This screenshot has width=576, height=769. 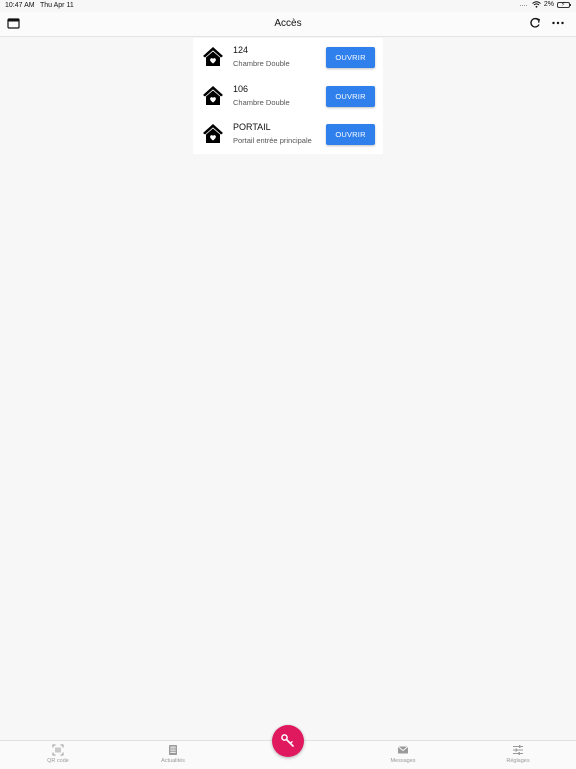 I want to click on access-item-subtitle: Portail entrée principale, so click(x=272, y=140).